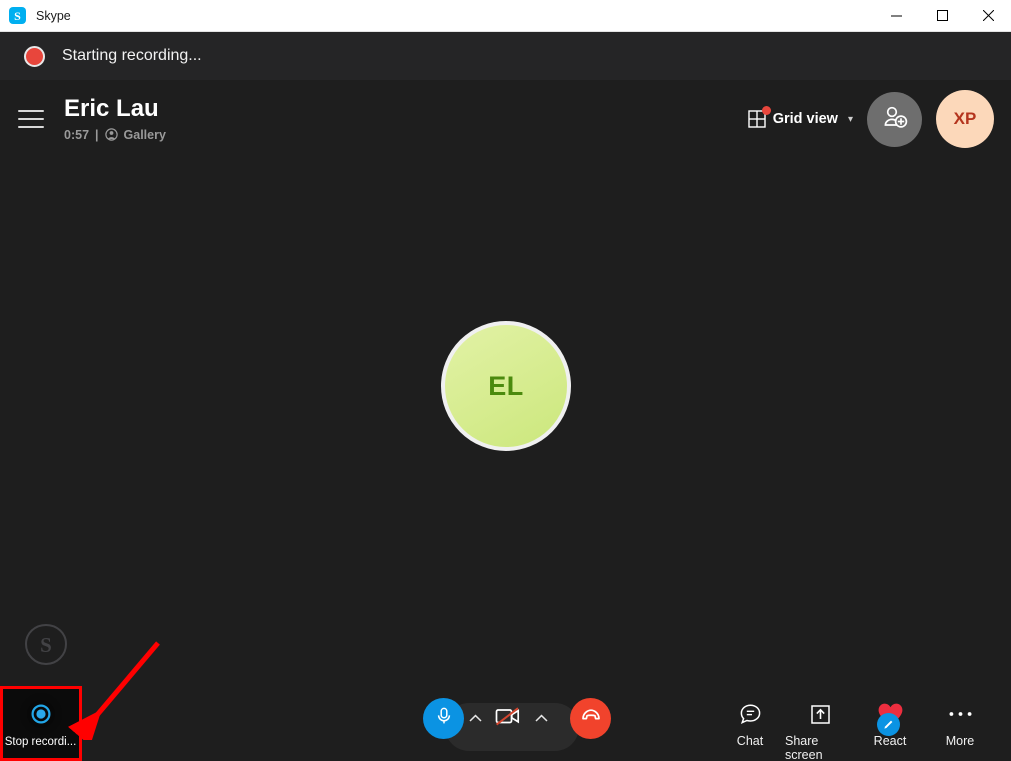 The height and width of the screenshot is (761, 1011). I want to click on call-duration: 0:57, so click(77, 134).